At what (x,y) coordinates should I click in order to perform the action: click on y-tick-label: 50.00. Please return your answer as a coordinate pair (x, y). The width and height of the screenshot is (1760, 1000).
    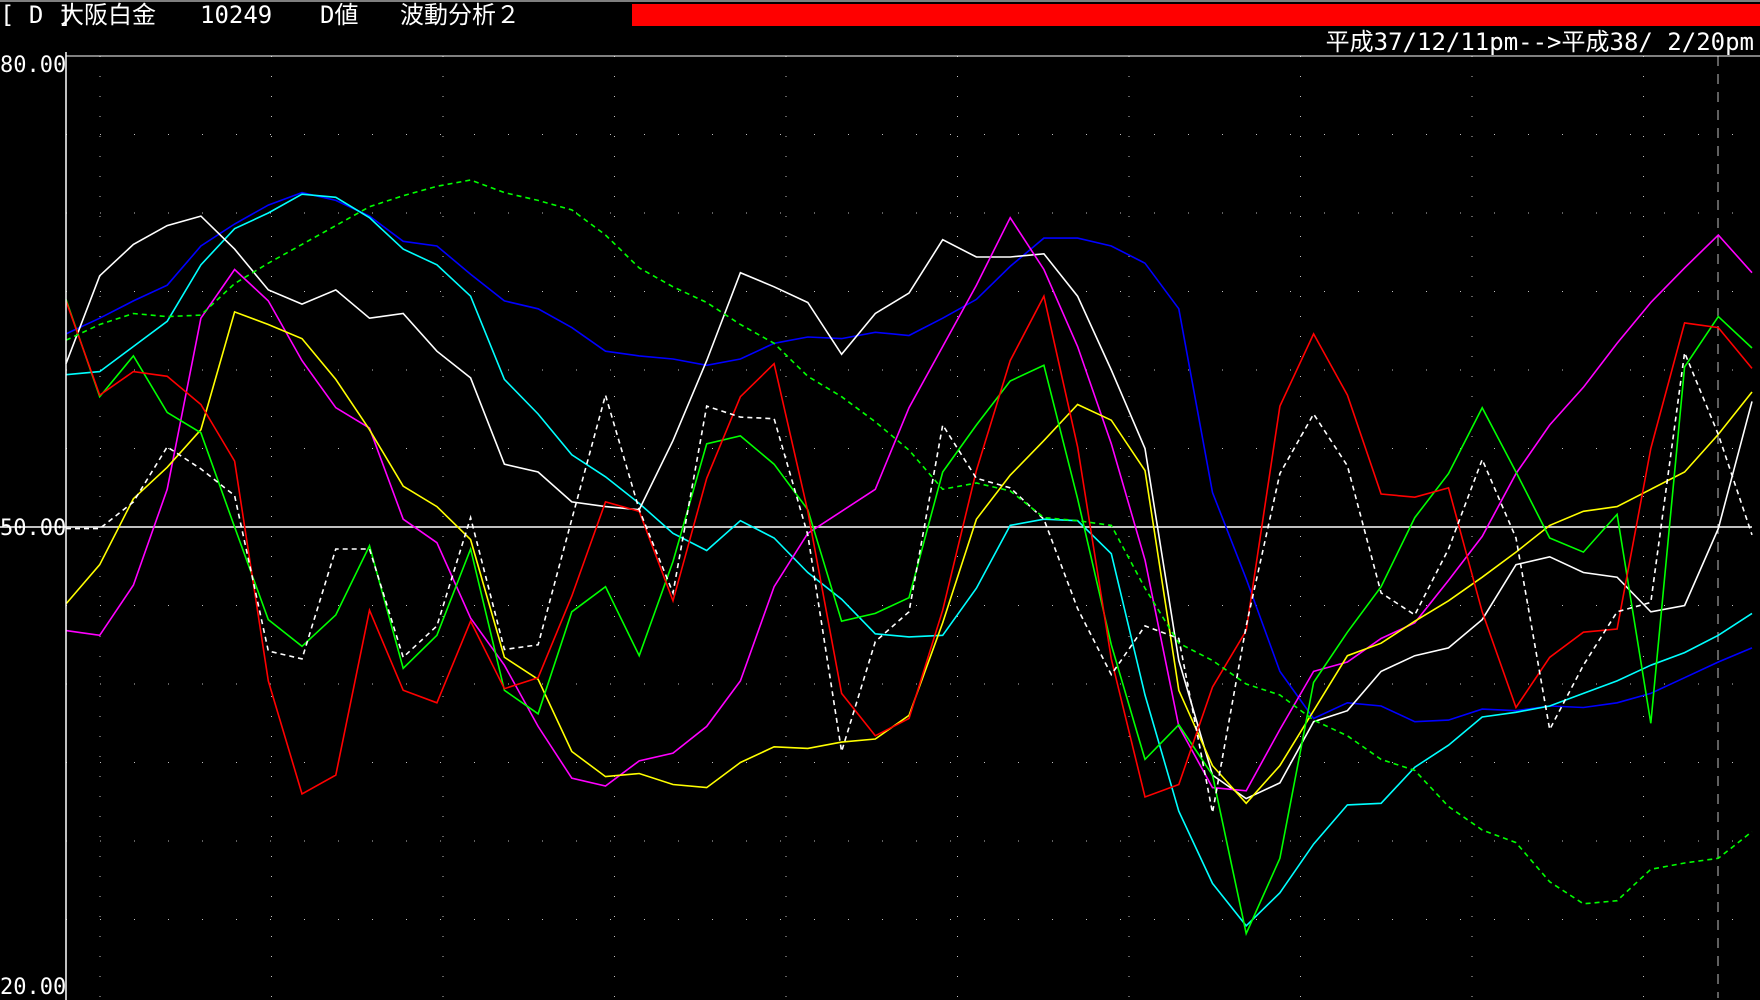
    Looking at the image, I should click on (33, 528).